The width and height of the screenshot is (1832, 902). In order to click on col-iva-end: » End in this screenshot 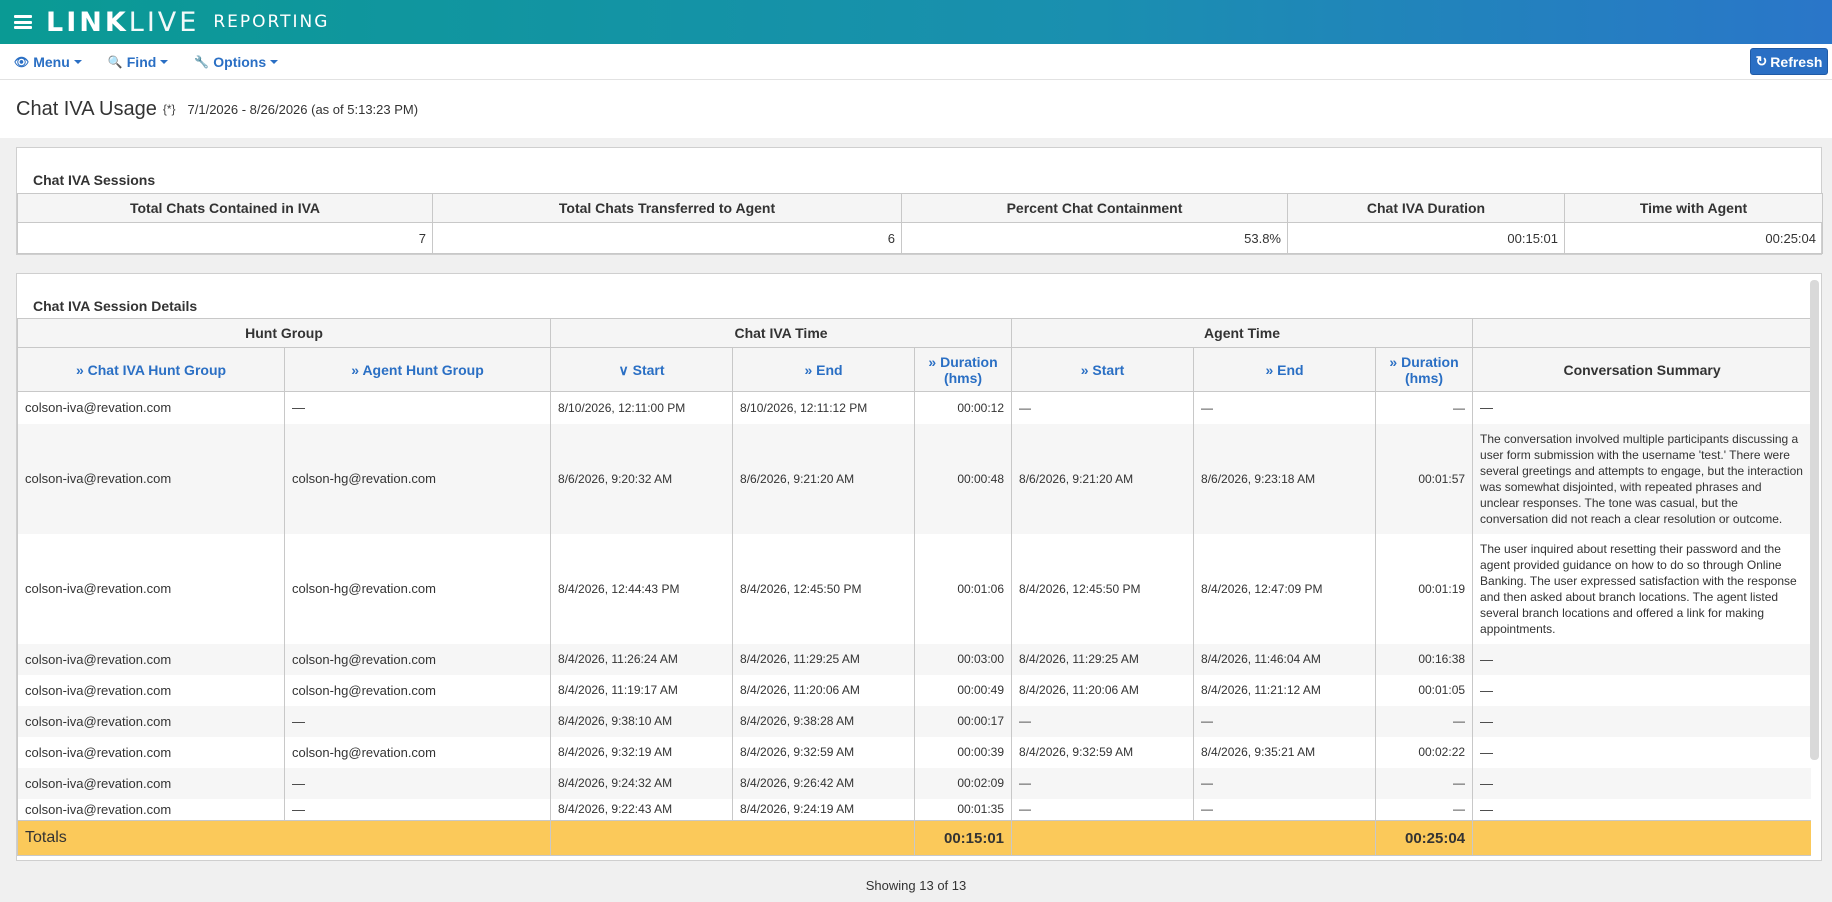, I will do `click(824, 369)`.